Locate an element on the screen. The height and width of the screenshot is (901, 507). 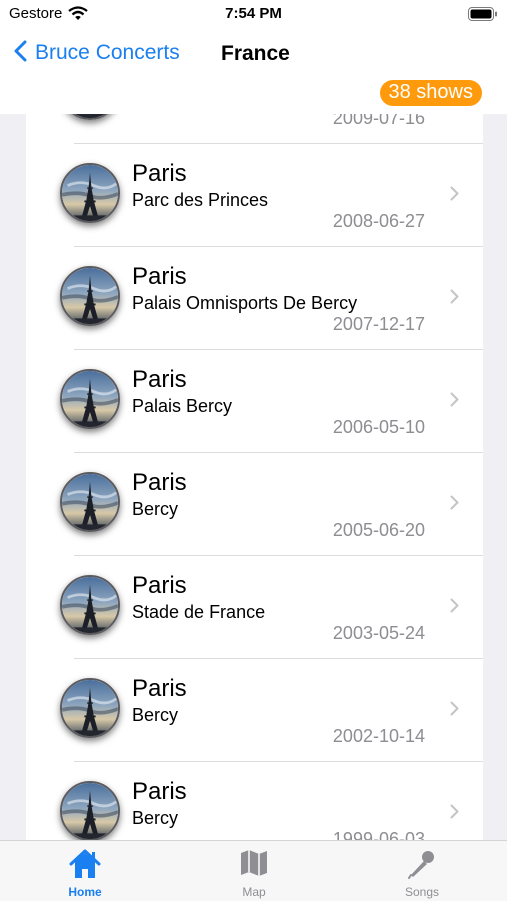
back-button: Bruce Concerts is located at coordinates (97, 53).